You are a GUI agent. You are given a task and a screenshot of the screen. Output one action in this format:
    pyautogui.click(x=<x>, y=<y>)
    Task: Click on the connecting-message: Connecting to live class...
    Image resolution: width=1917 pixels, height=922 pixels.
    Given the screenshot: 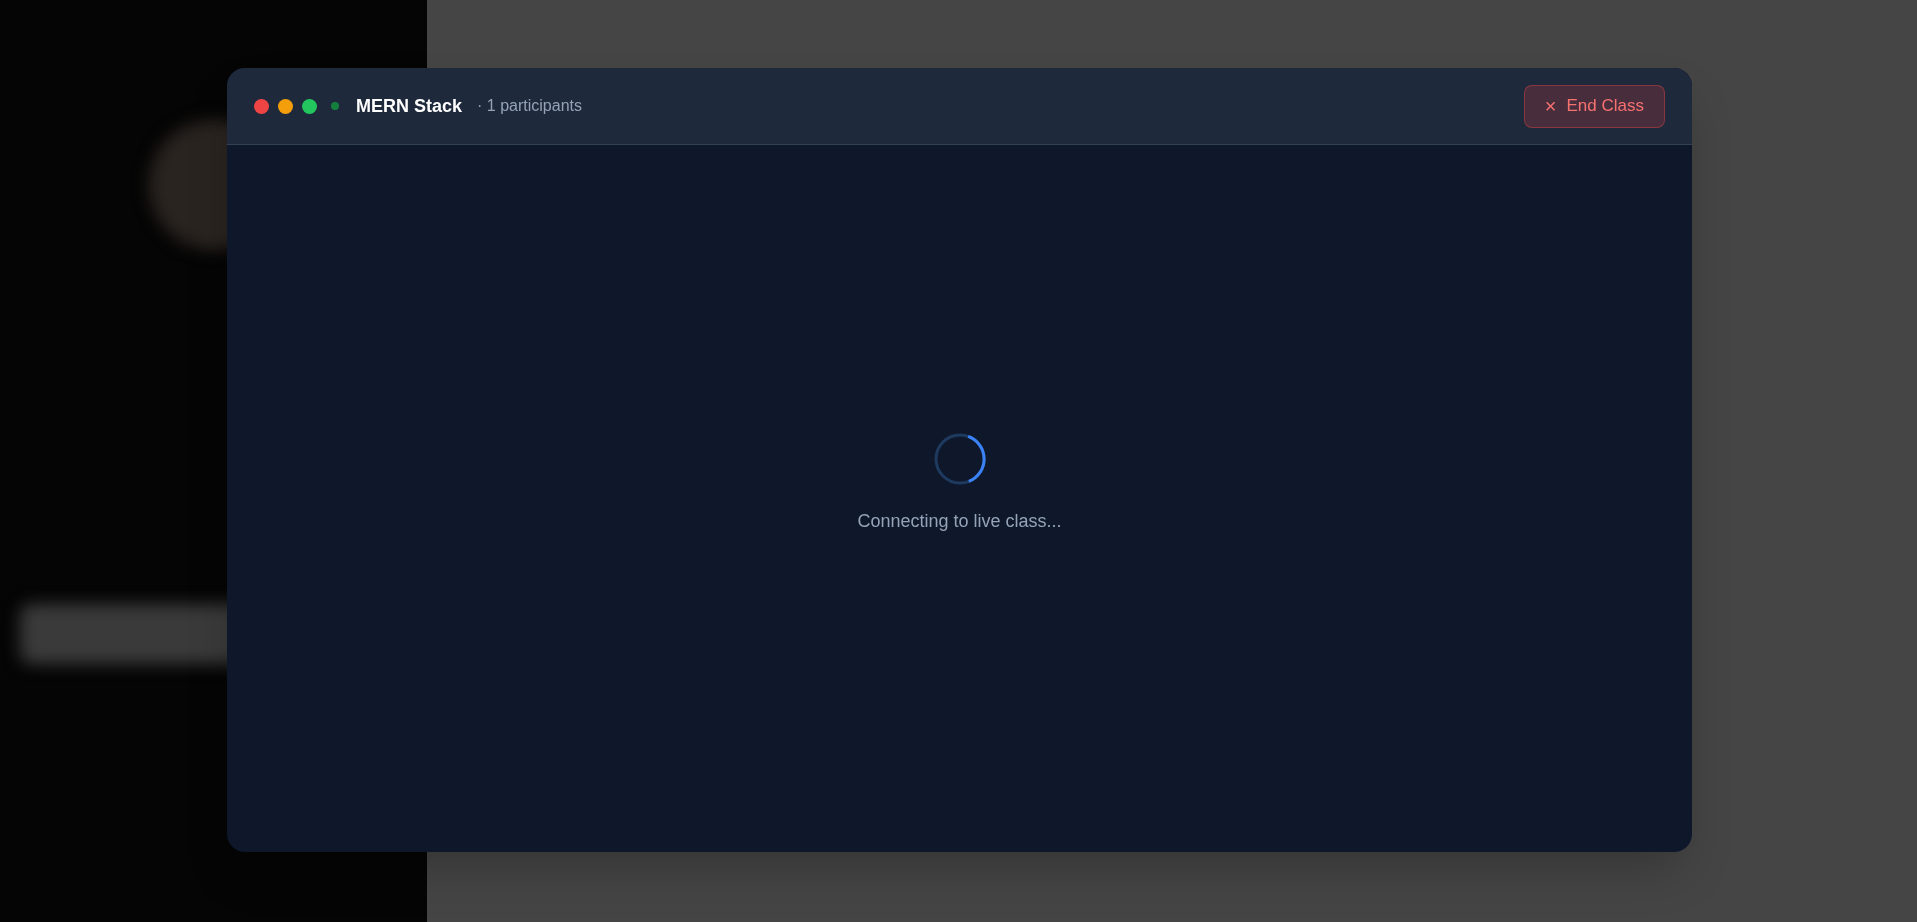 What is the action you would take?
    pyautogui.click(x=959, y=521)
    